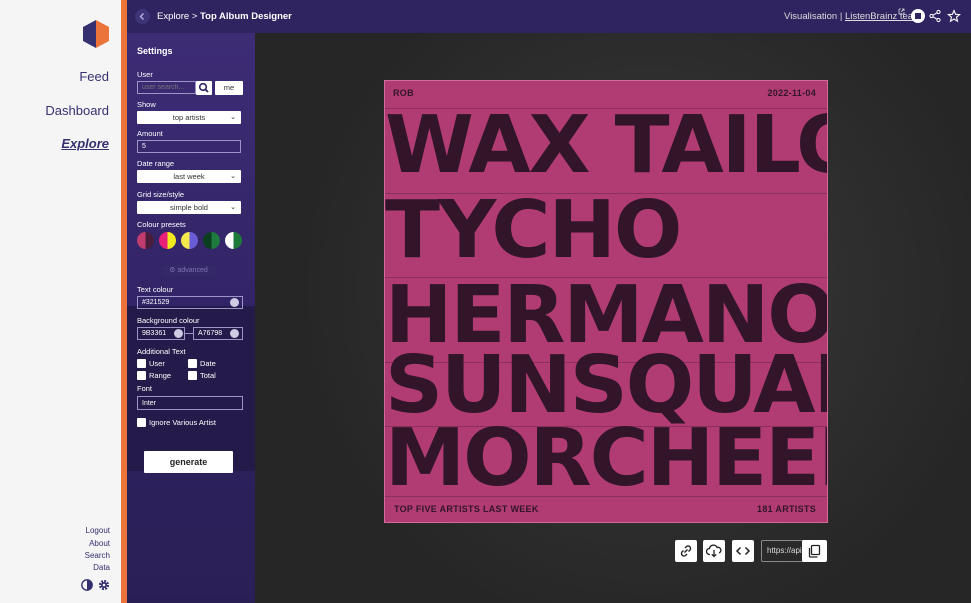  What do you see at coordinates (192, 270) in the screenshot?
I see `advanced-label: advanced` at bounding box center [192, 270].